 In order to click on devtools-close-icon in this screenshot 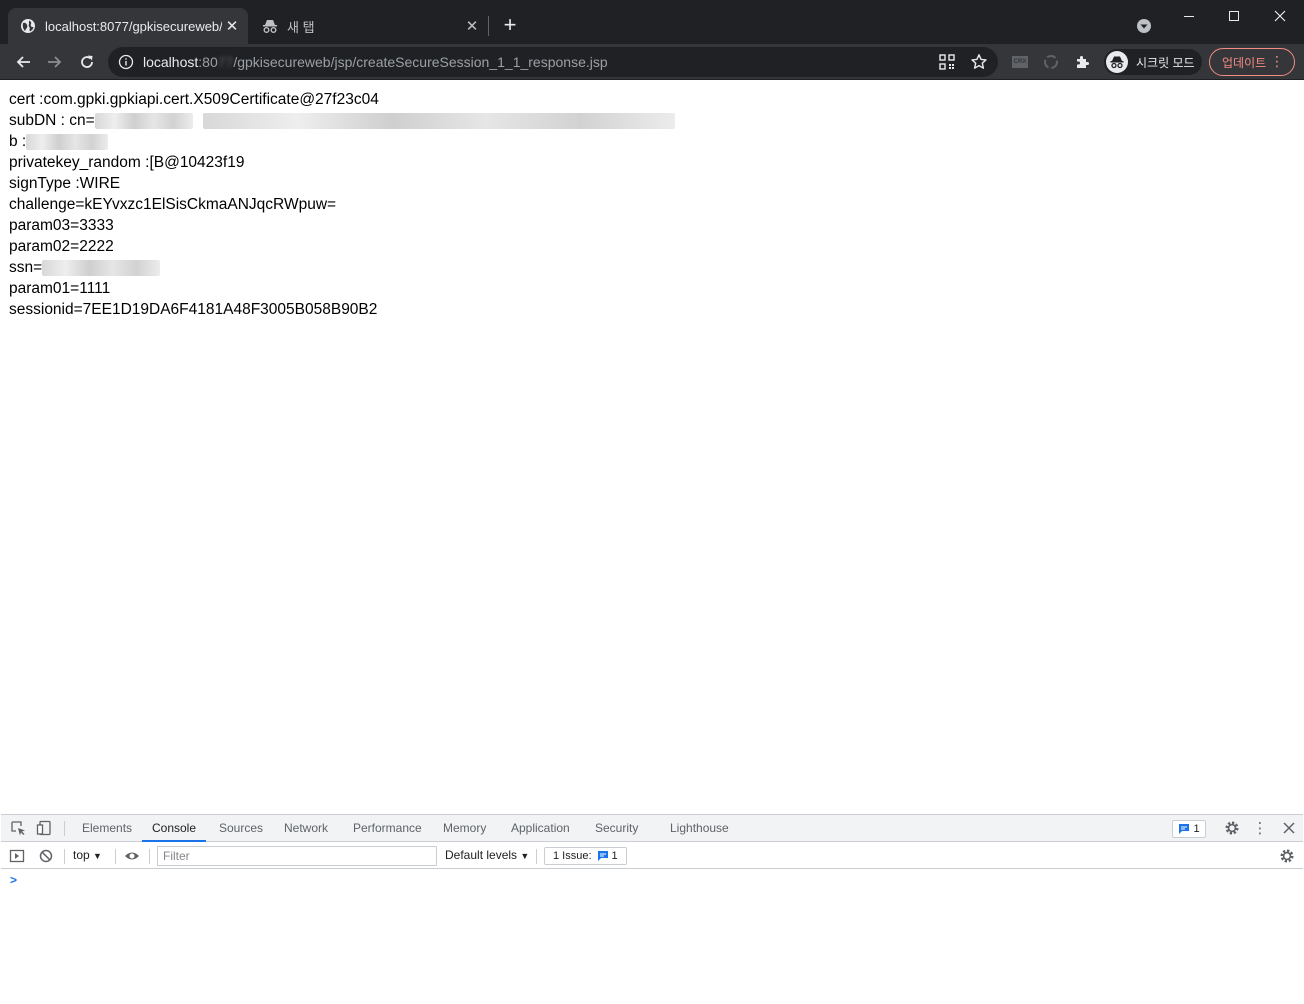, I will do `click(1289, 828)`.